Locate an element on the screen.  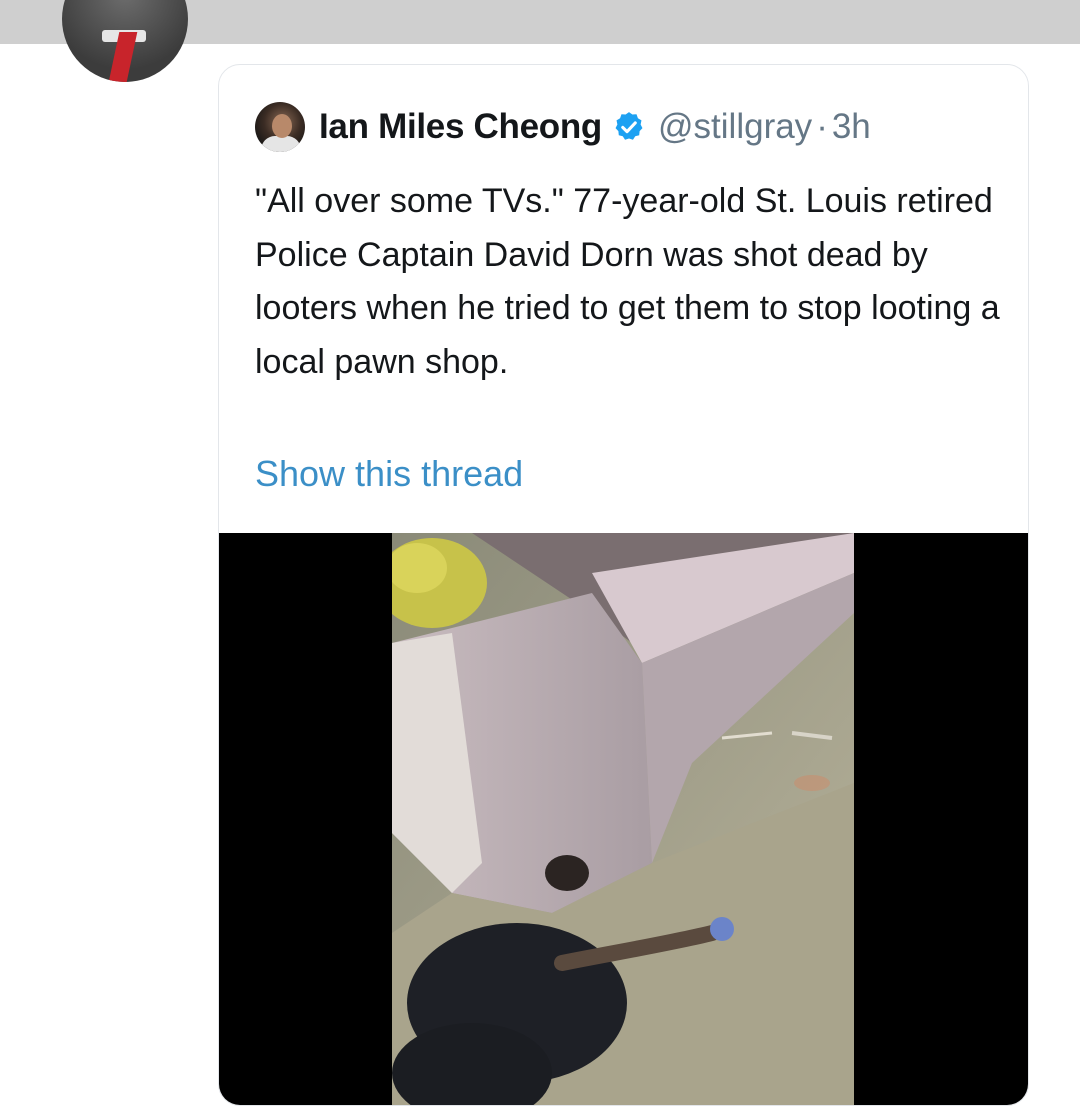
avatar-shirt is located at coordinates (281, 144).